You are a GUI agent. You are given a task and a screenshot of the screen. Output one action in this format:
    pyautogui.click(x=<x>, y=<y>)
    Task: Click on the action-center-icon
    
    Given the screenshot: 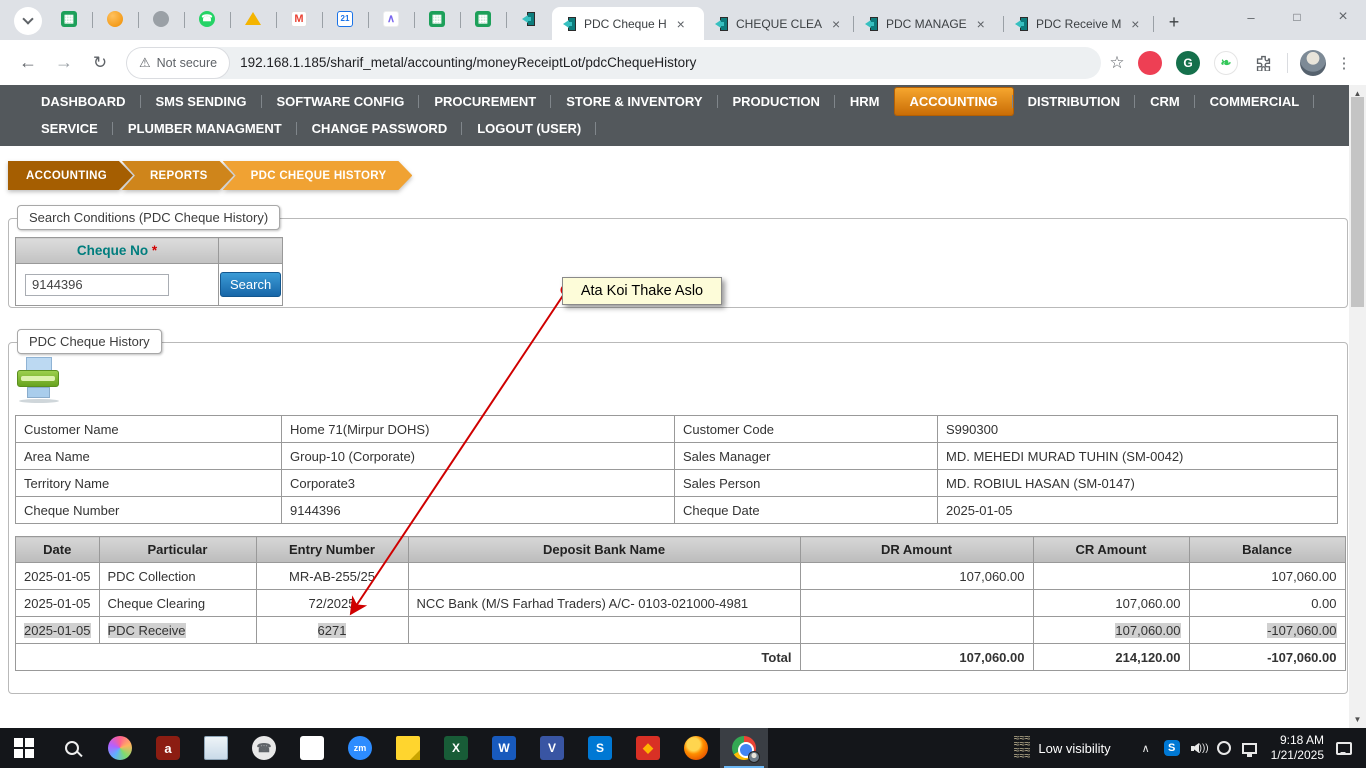 What is the action you would take?
    pyautogui.click(x=1344, y=748)
    